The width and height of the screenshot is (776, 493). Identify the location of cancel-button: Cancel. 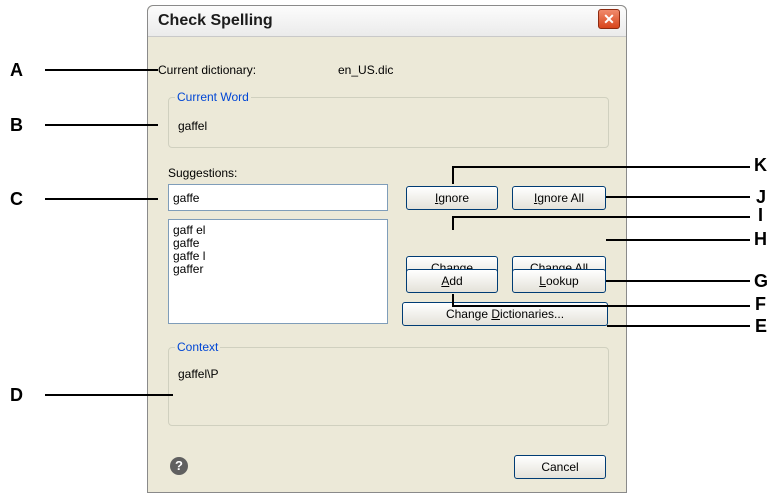
(560, 467).